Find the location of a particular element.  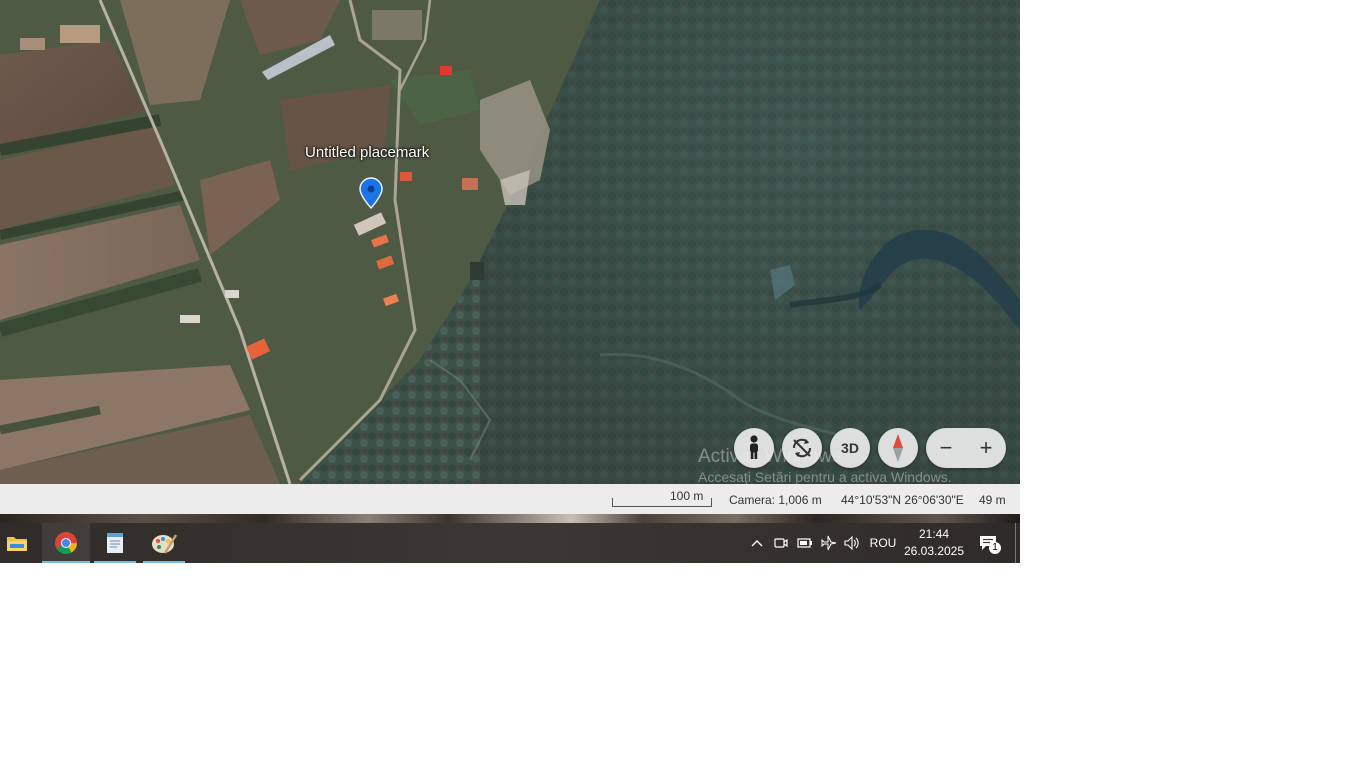

clock-time: 21:44 is located at coordinates (934, 534).